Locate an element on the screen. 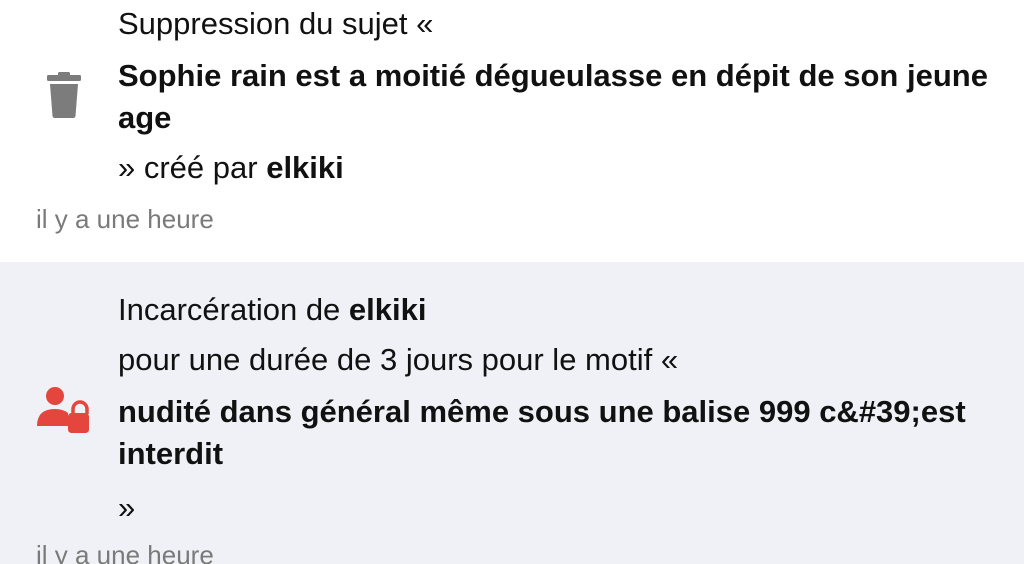 The width and height of the screenshot is (1024, 564). entry-action: Incarcération de elkiki is located at coordinates (272, 310).